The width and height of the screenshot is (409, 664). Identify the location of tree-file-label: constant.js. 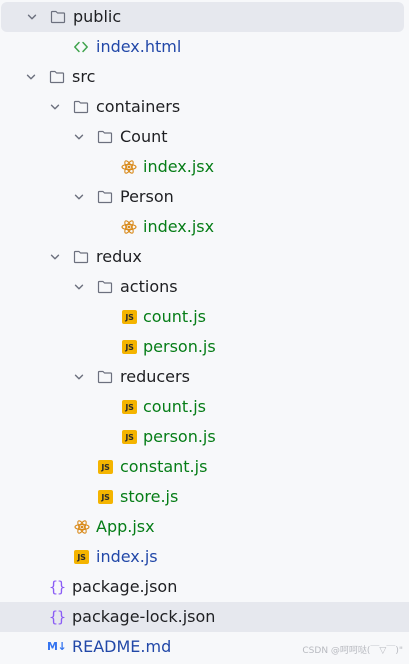
(164, 466).